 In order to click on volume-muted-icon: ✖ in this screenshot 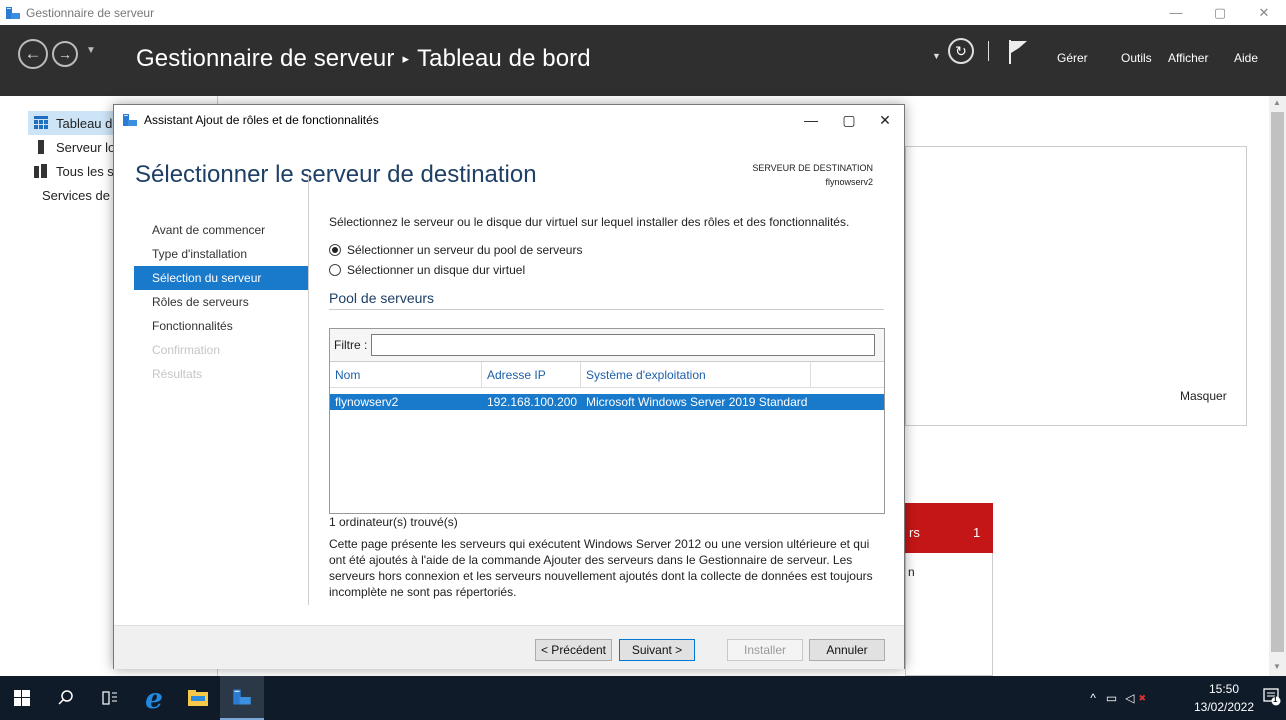, I will do `click(1142, 697)`.